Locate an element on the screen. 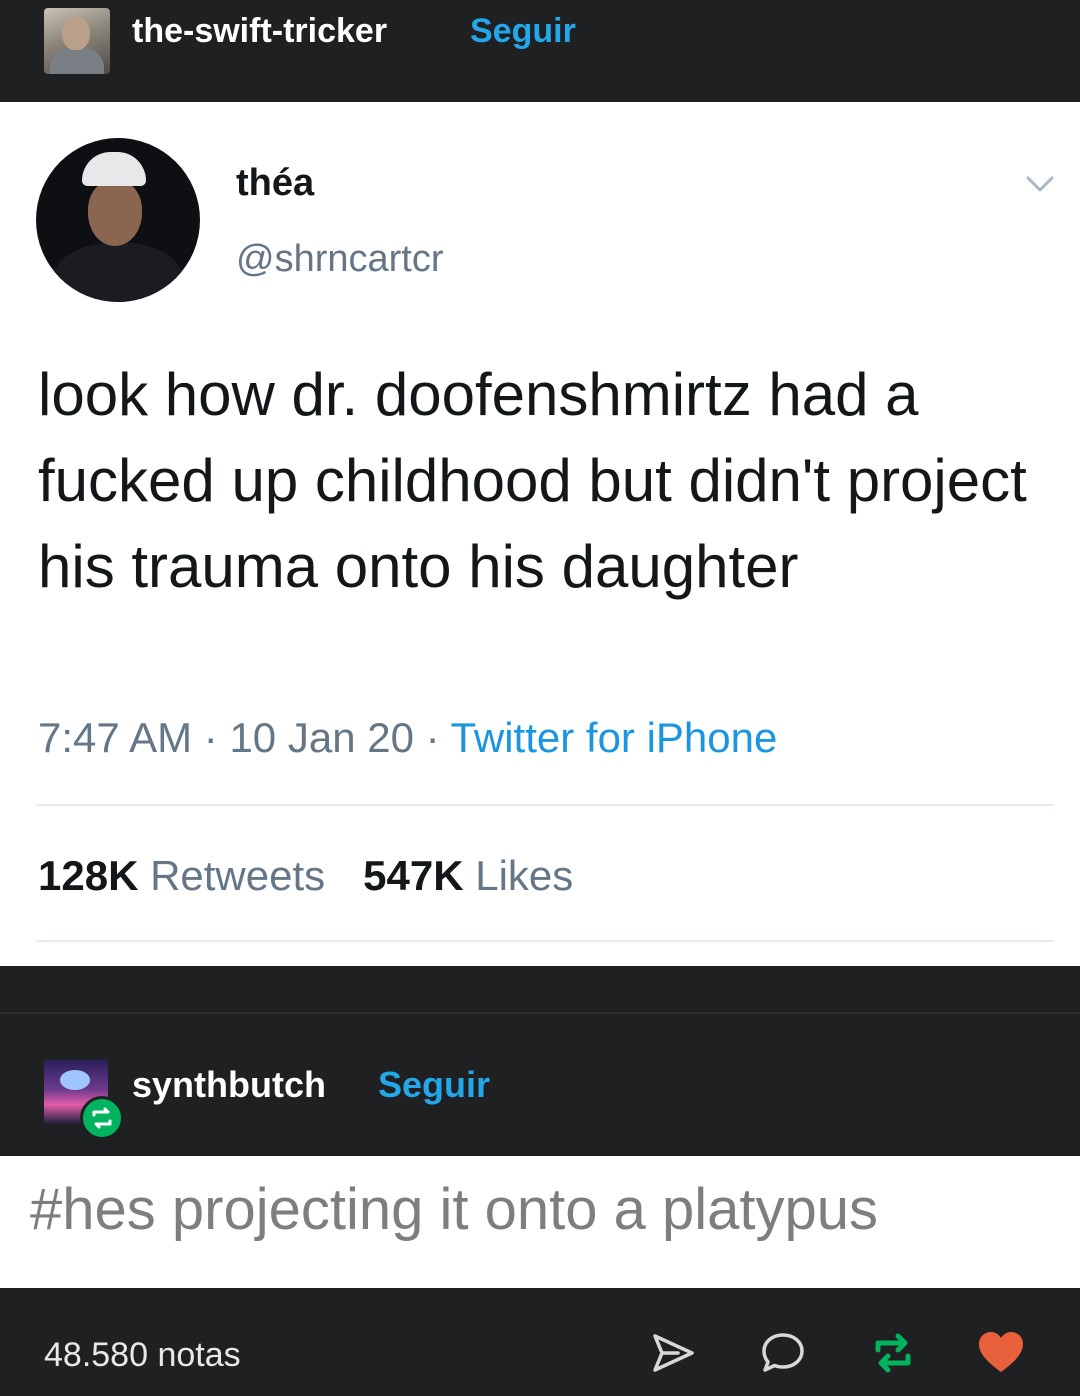 The image size is (1080, 1396). retweets-stat: 128K Retweets is located at coordinates (181, 875).